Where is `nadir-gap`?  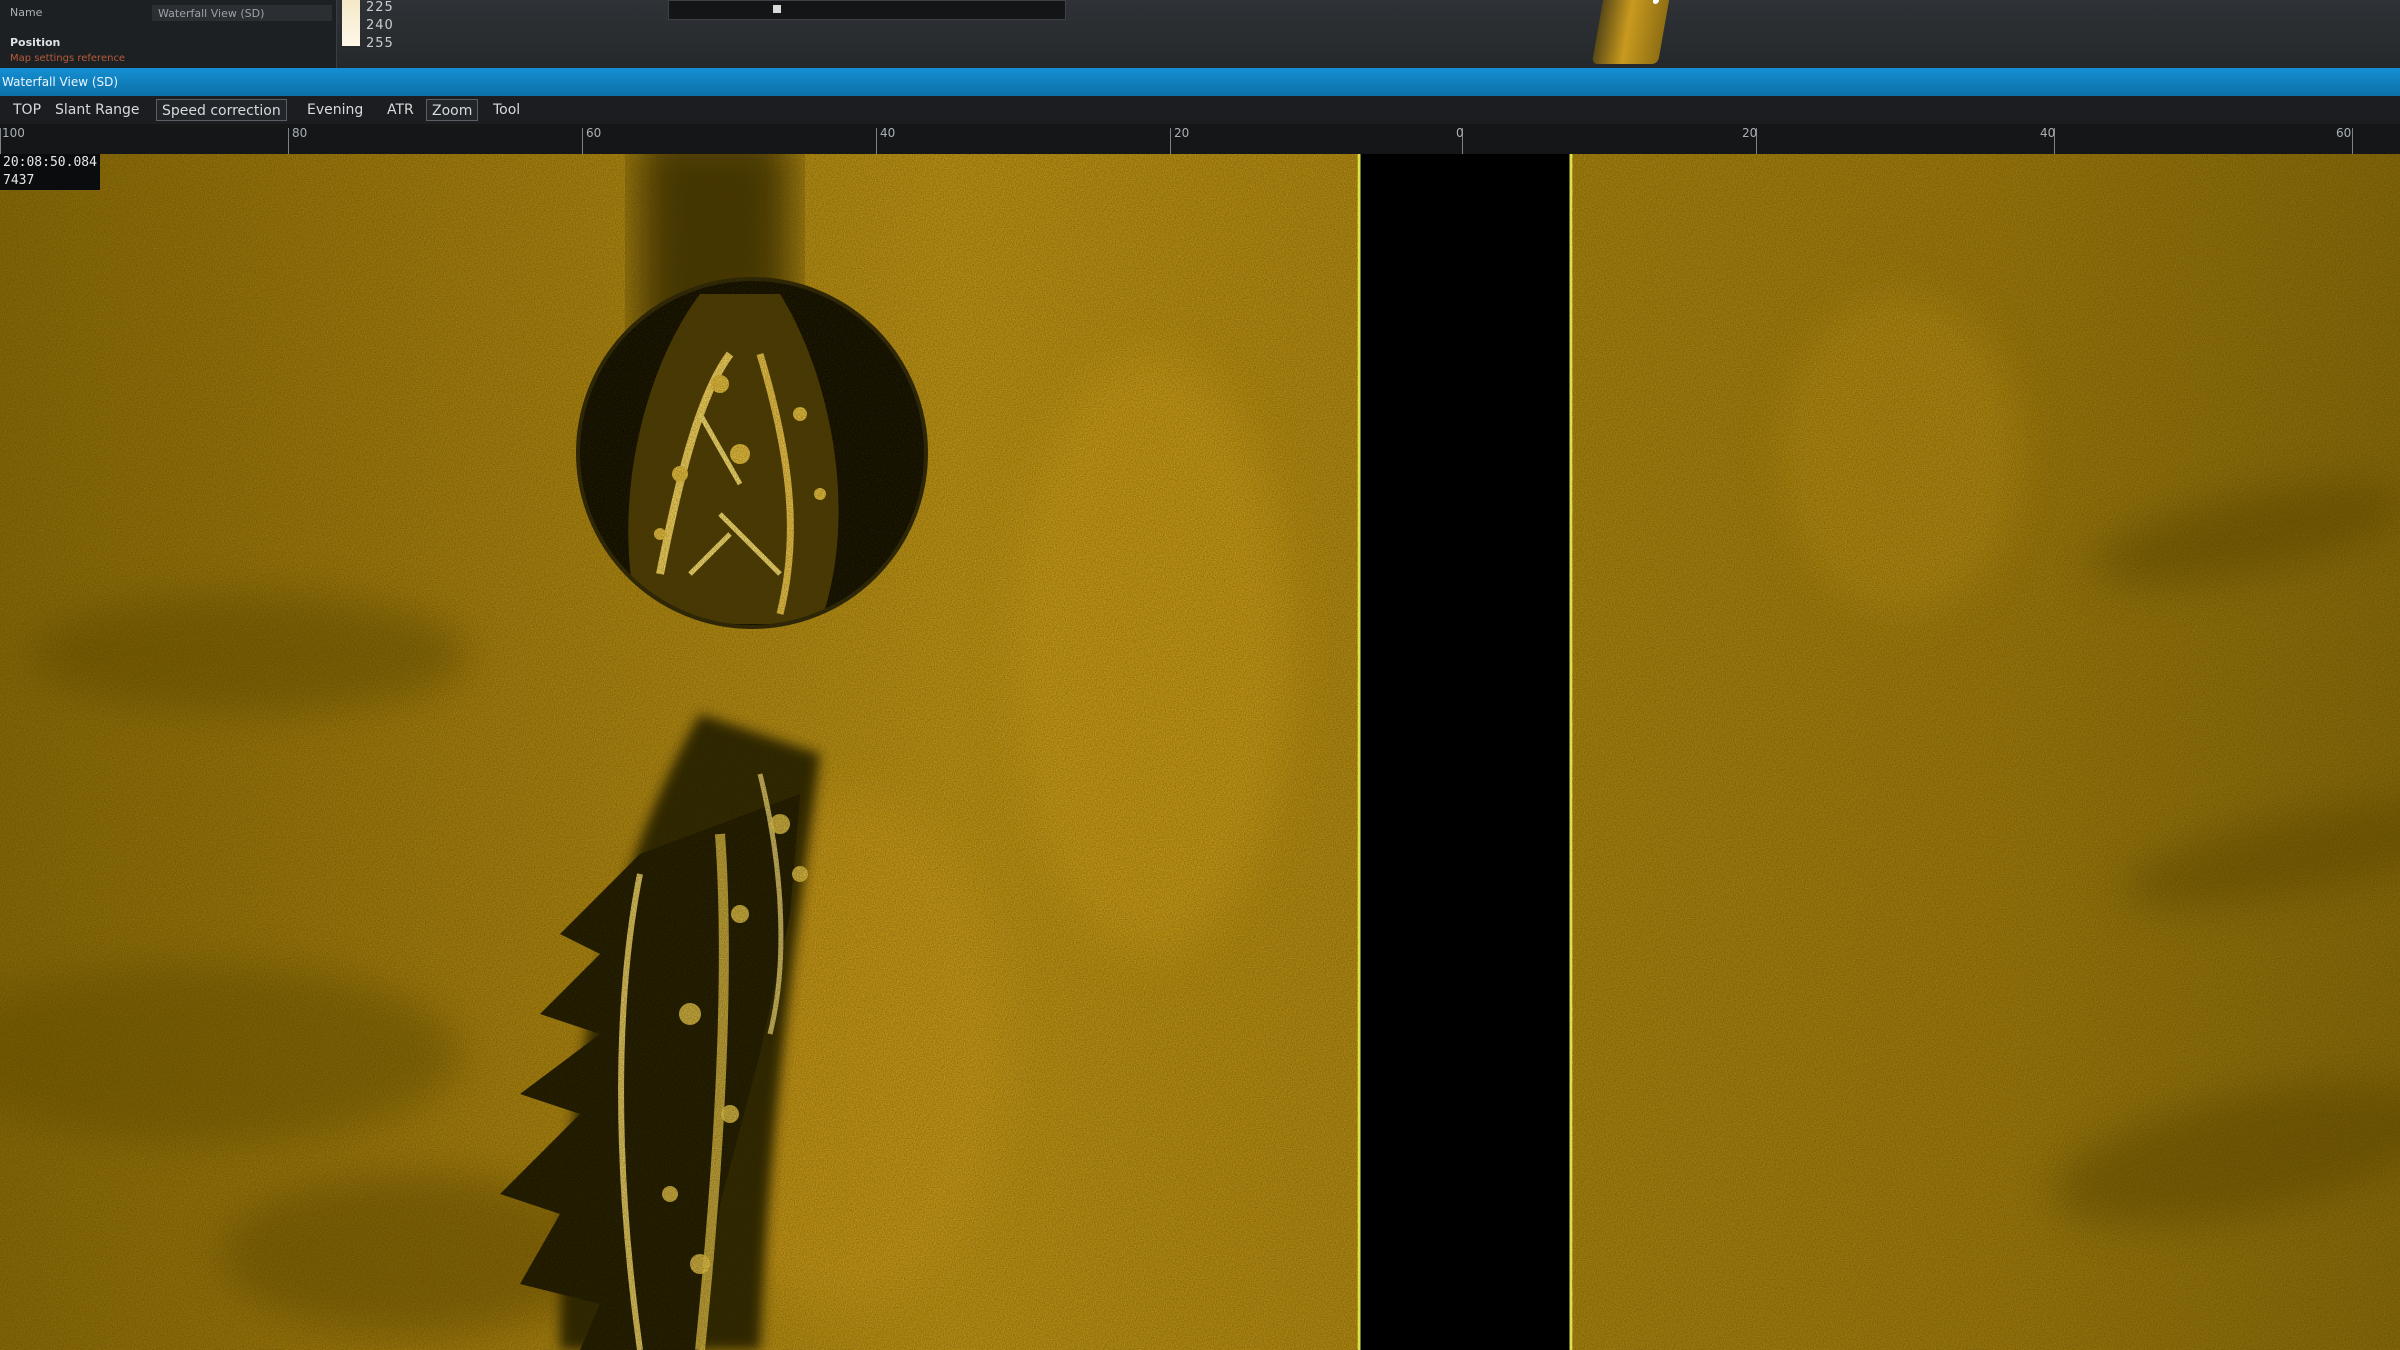
nadir-gap is located at coordinates (1465, 752).